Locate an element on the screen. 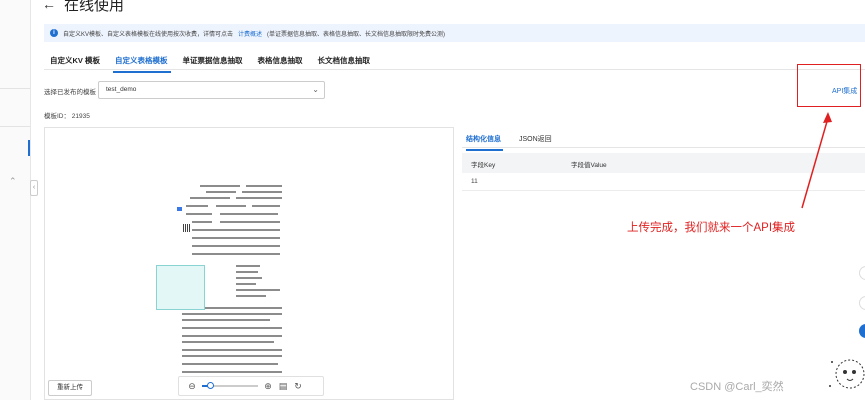 This screenshot has width=865, height=400. reupload-button: 重新上传 is located at coordinates (70, 388).